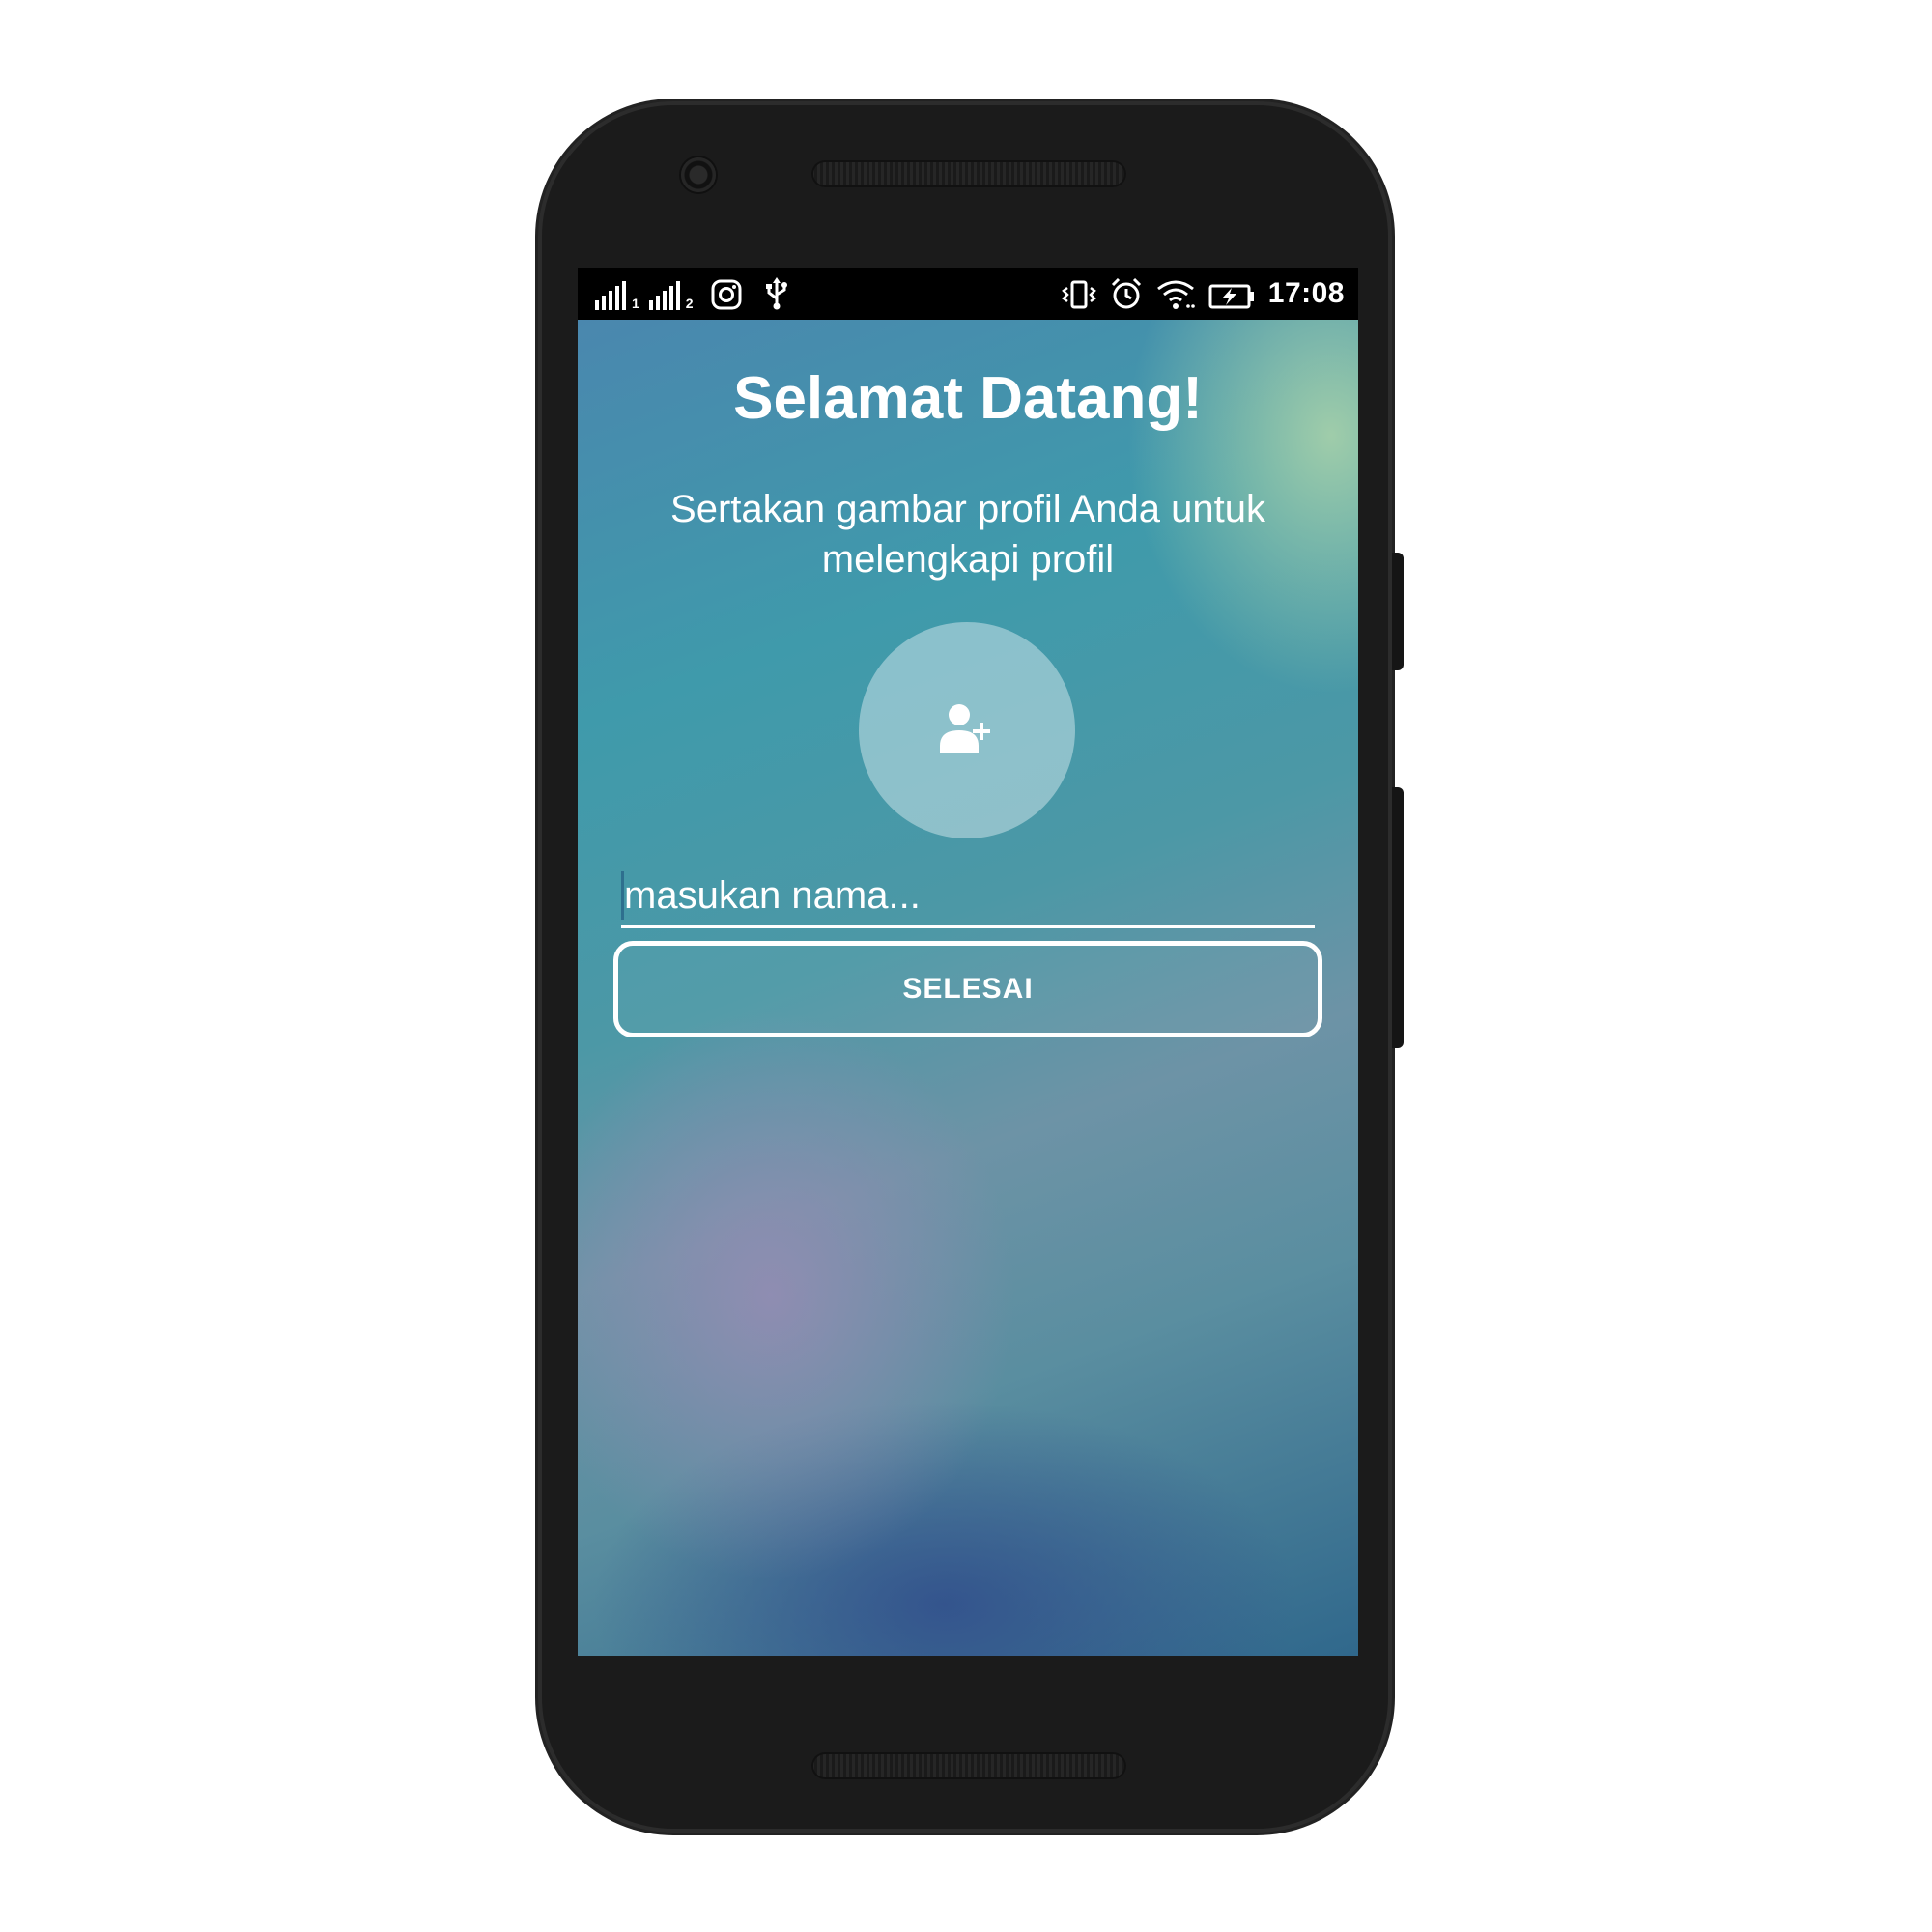 The height and width of the screenshot is (1932, 1932). What do you see at coordinates (671, 294) in the screenshot?
I see `signal-icon: 2` at bounding box center [671, 294].